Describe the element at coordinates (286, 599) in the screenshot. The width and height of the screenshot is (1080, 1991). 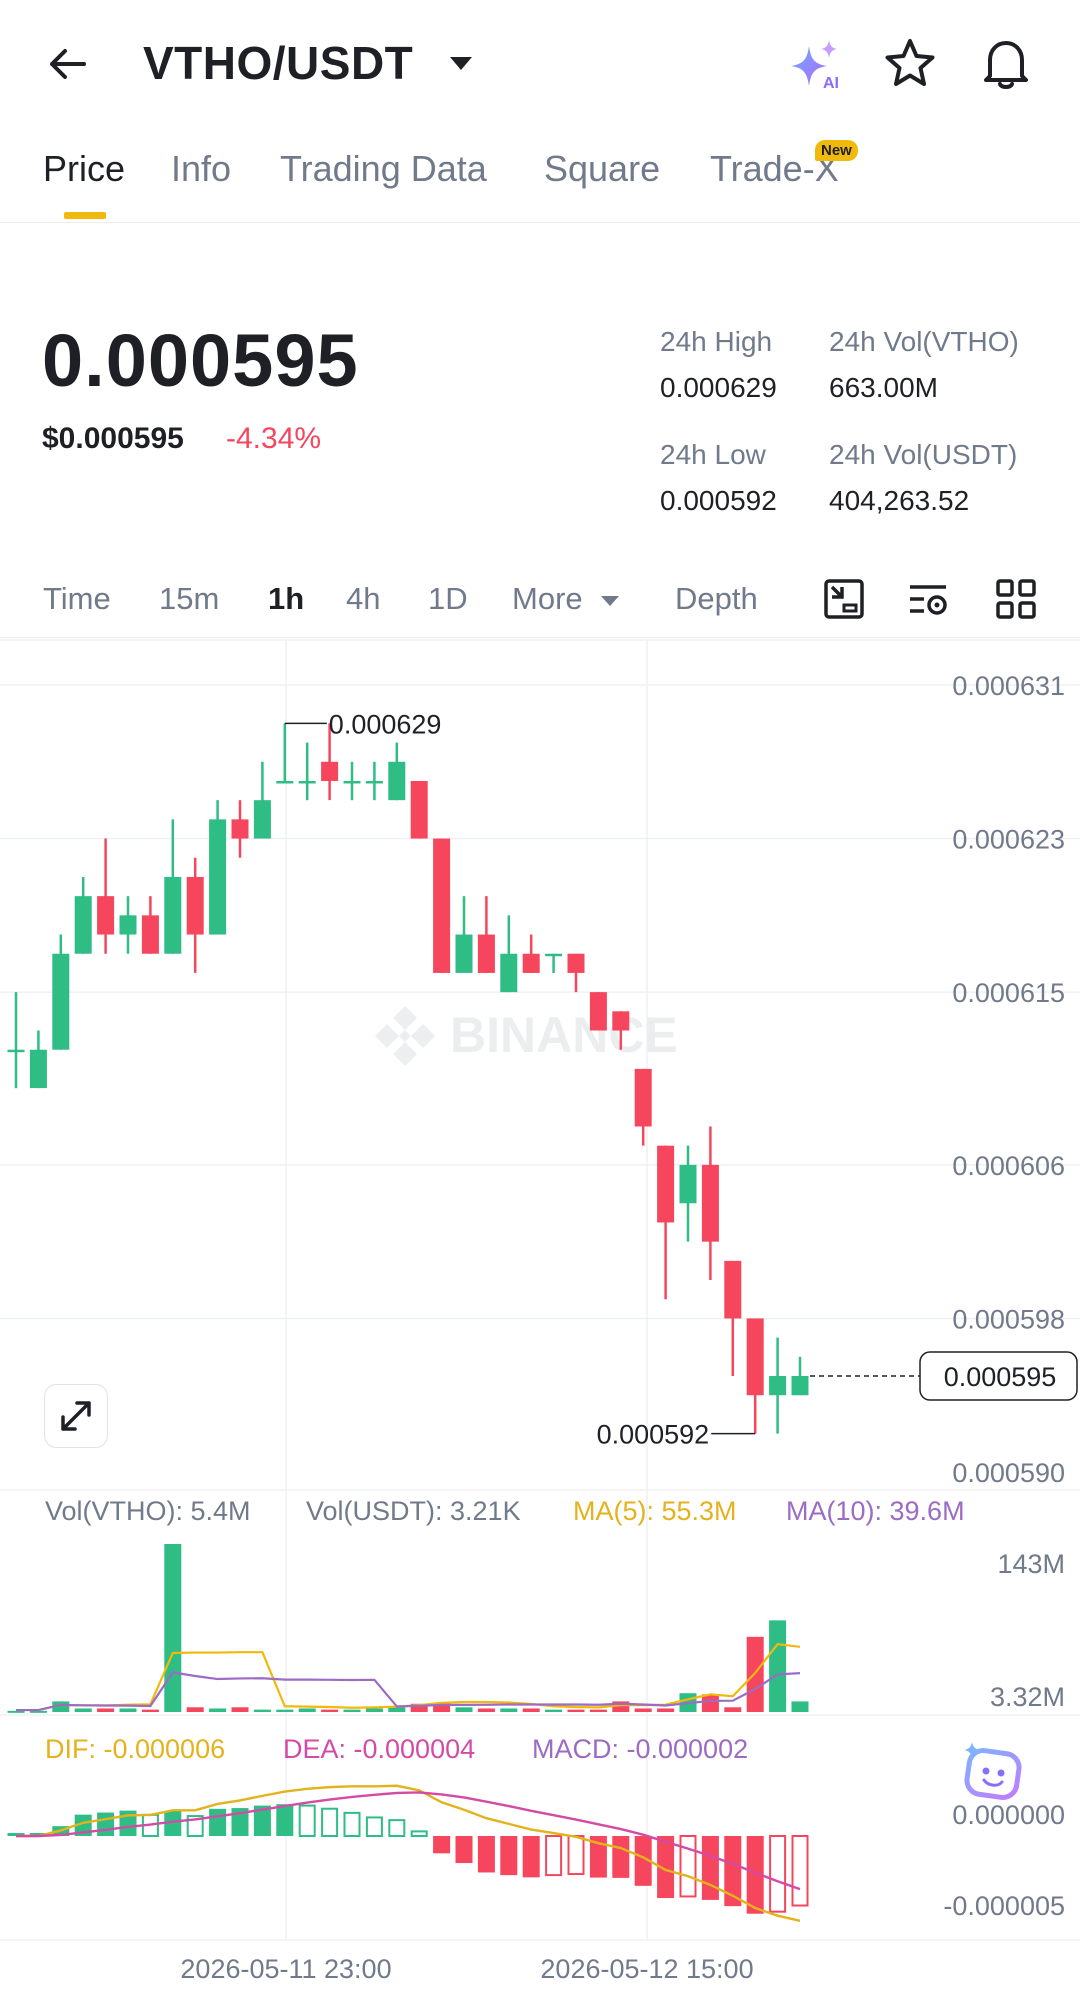
I see `interval-1h: 1h` at that location.